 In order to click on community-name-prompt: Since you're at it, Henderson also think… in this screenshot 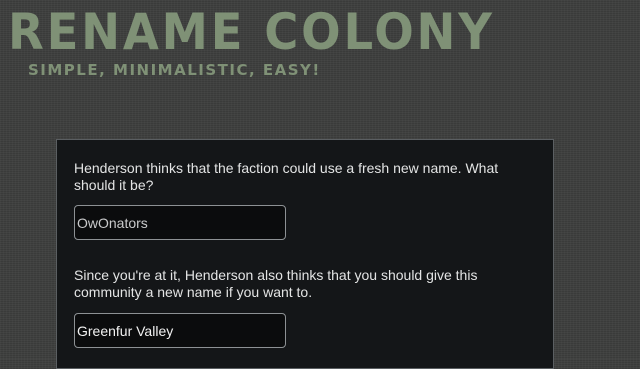, I will do `click(276, 283)`.